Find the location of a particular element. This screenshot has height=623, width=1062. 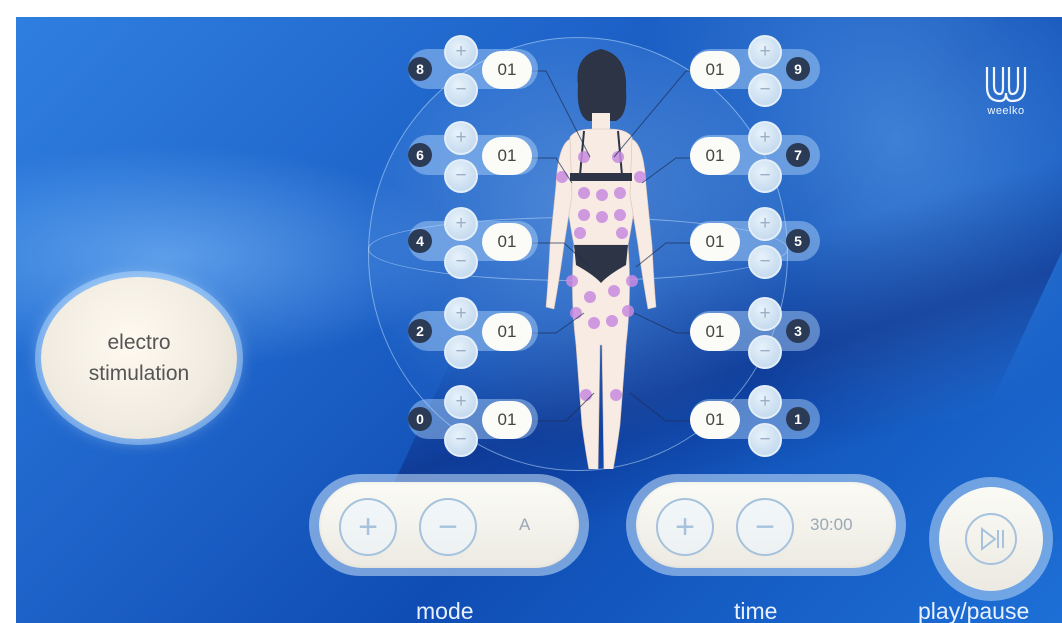

time-panel: + − 30:00 is located at coordinates (766, 525).